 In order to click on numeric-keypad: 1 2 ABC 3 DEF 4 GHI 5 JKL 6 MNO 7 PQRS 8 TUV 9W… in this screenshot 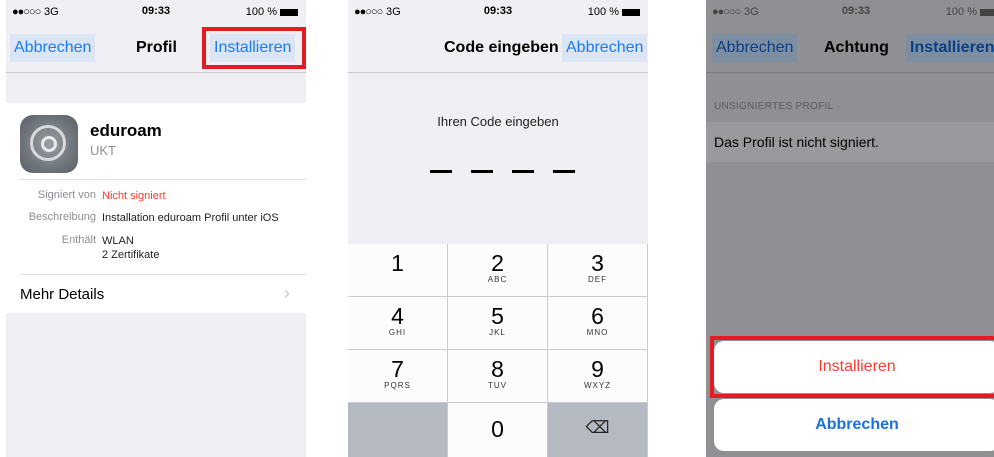, I will do `click(498, 350)`.